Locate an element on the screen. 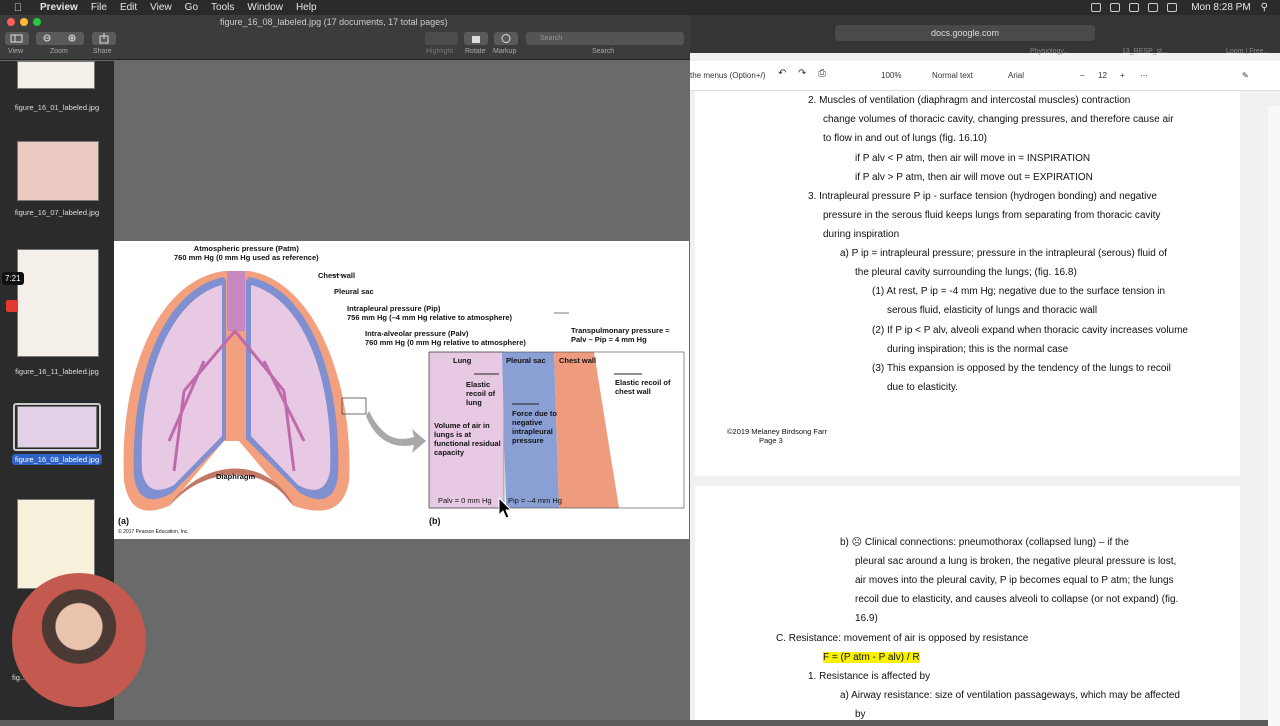  menubar-clock: Mon 8:28 PM is located at coordinates (1220, 7).